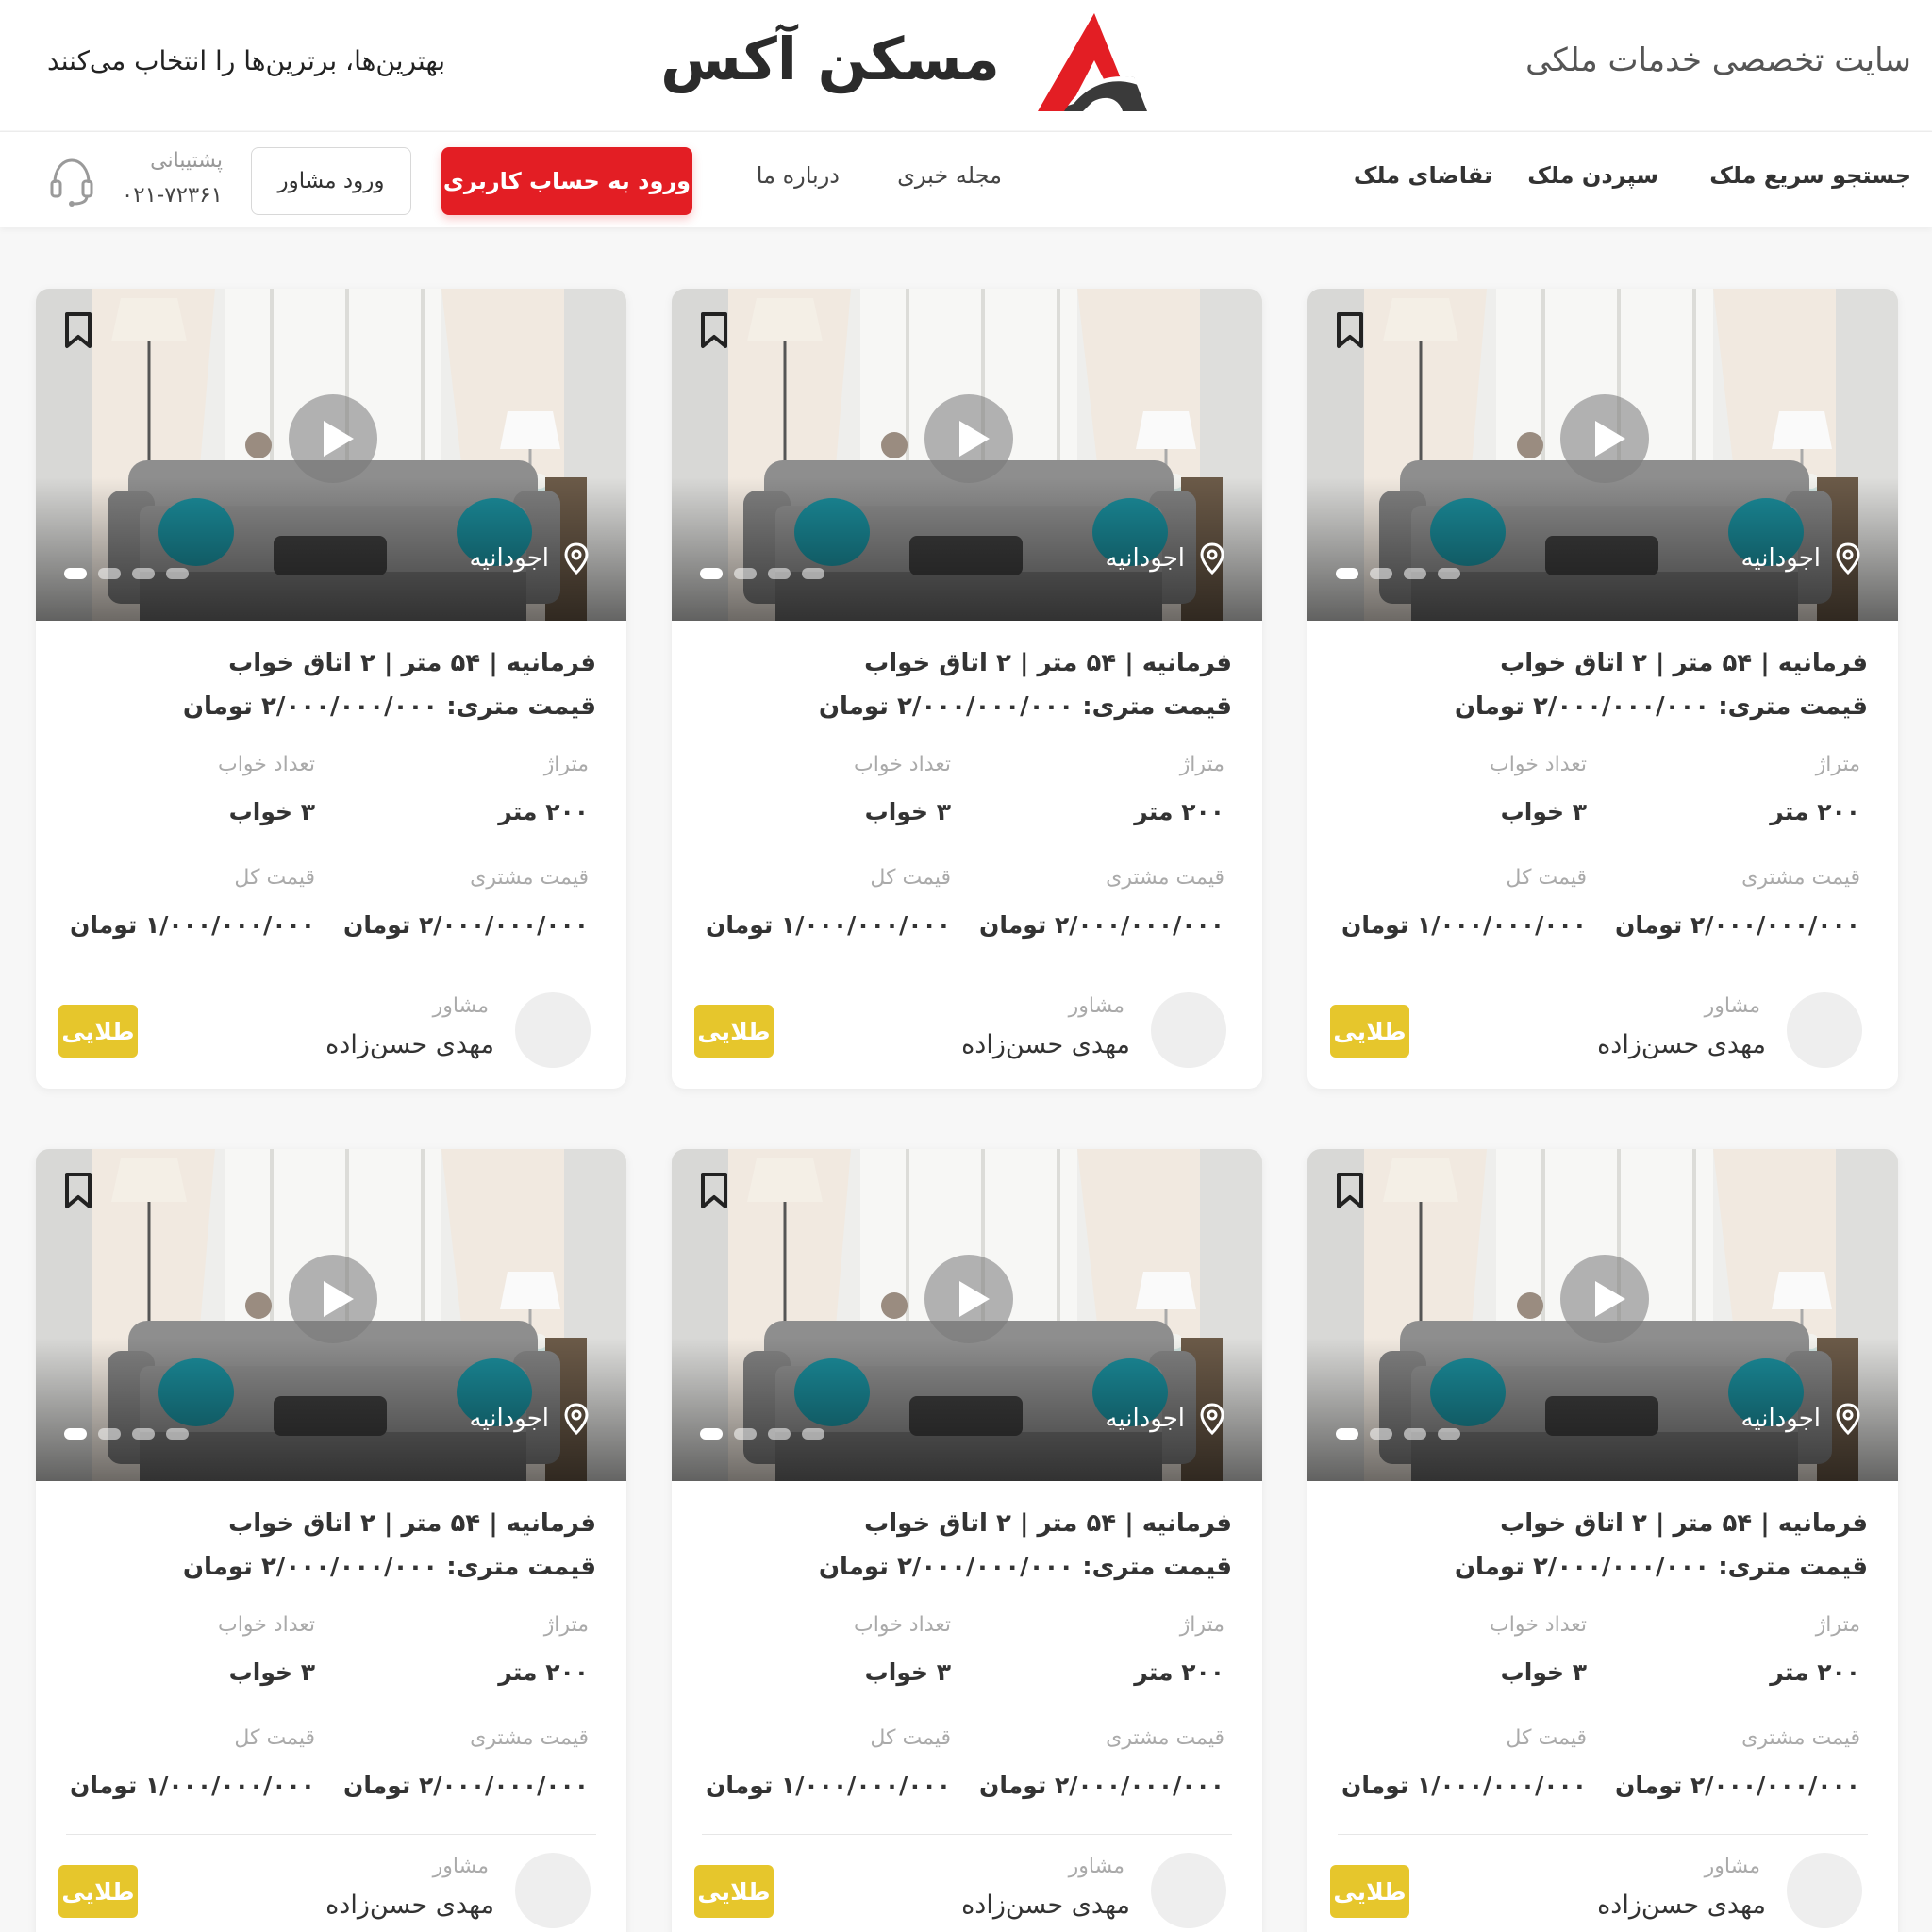 The height and width of the screenshot is (1932, 1932). What do you see at coordinates (896, 63) in the screenshot?
I see `site-logo: مسکن آکس` at bounding box center [896, 63].